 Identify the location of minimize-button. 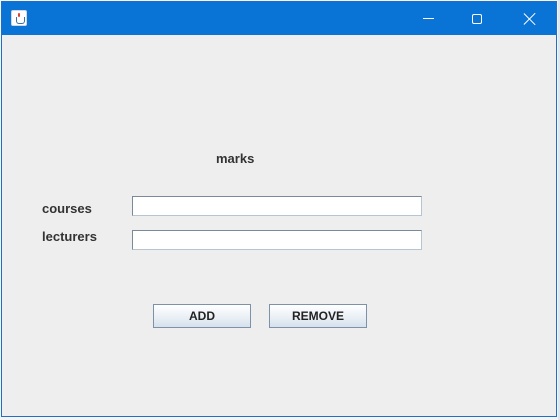
(428, 18).